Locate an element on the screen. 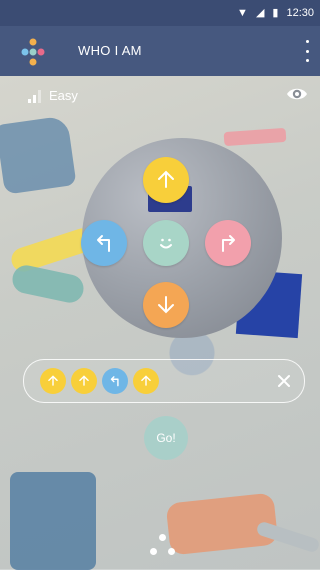  go-button: Go! is located at coordinates (166, 438).